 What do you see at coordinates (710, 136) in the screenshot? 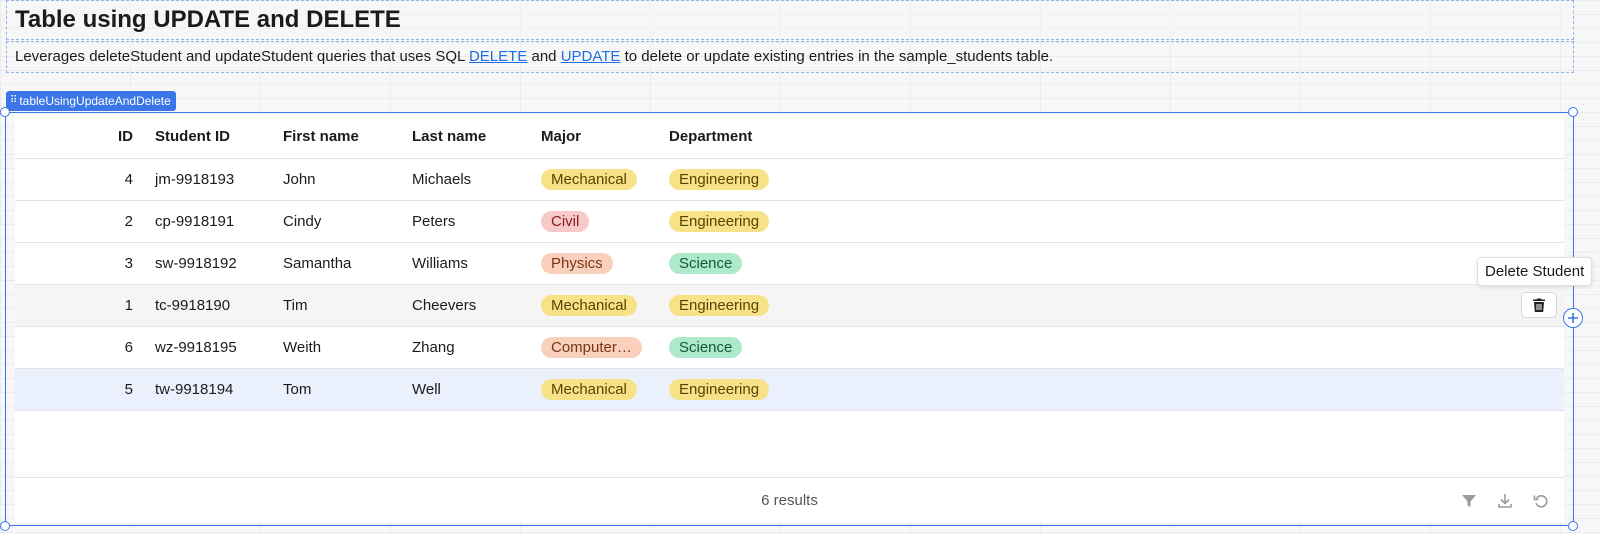
I see `column-header-department: Department` at bounding box center [710, 136].